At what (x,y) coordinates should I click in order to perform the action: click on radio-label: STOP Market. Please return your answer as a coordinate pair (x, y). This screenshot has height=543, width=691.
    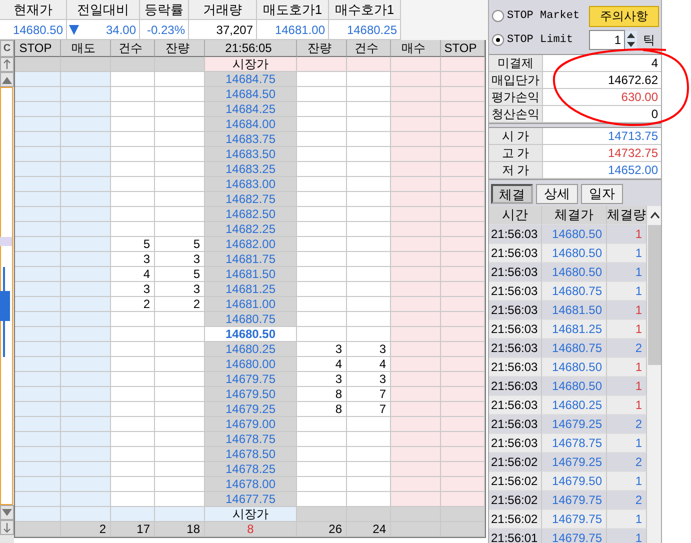
    Looking at the image, I should click on (543, 16).